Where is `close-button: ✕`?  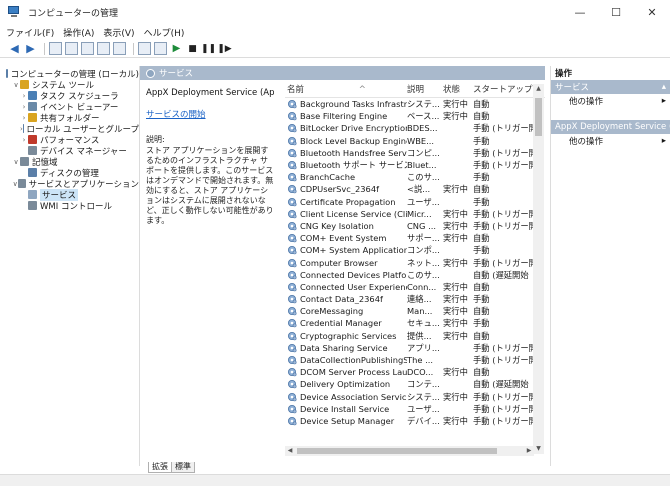
close-button: ✕ is located at coordinates (652, 12).